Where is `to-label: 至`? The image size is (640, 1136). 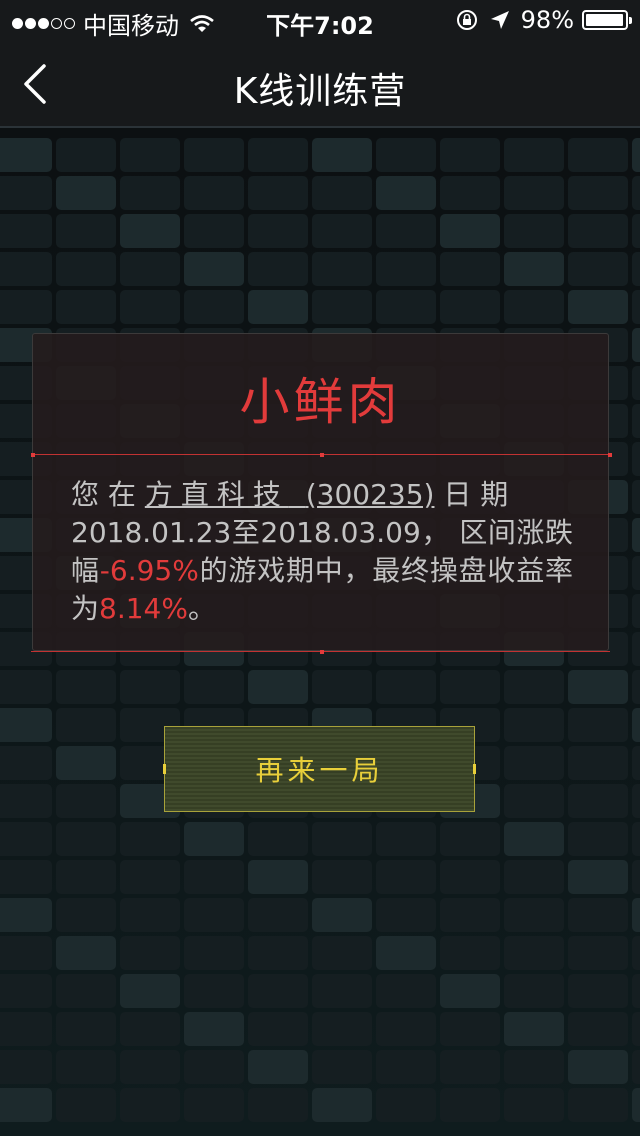 to-label: 至 is located at coordinates (246, 532).